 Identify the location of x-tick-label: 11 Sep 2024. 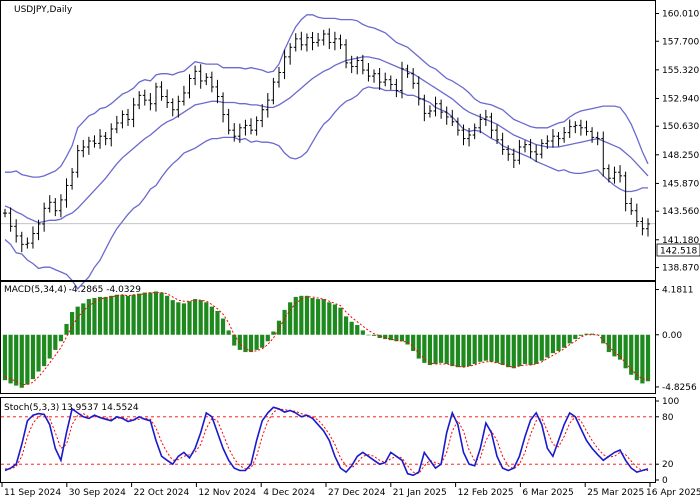
(32, 493).